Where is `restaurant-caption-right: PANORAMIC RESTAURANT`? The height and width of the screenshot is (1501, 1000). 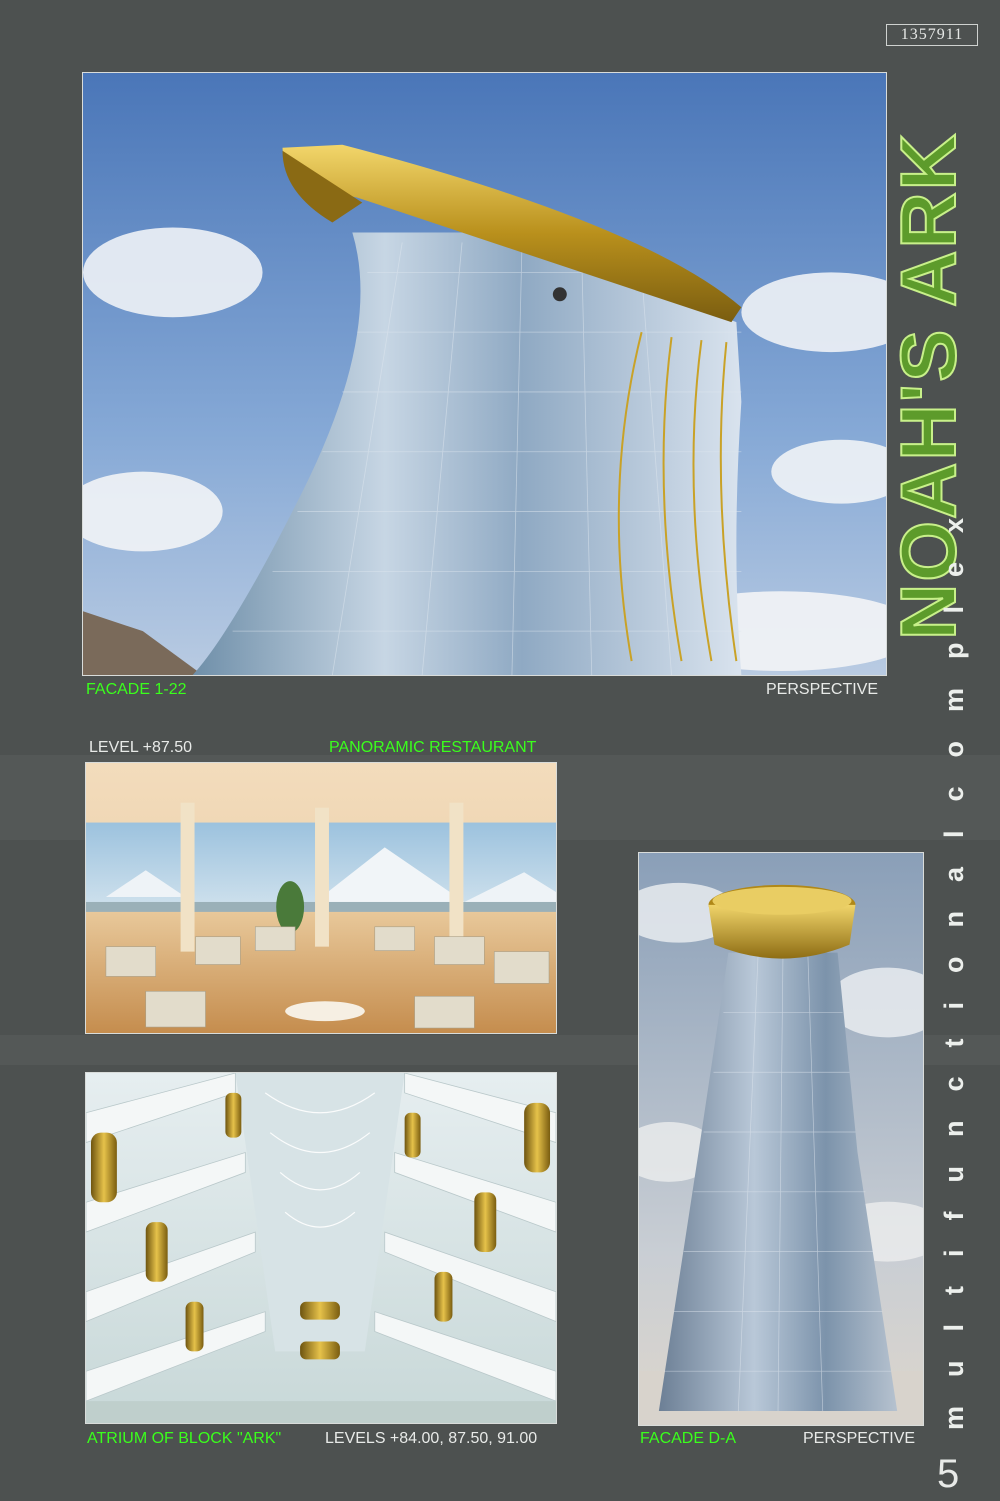
restaurant-caption-right: PANORAMIC RESTAURANT is located at coordinates (433, 747).